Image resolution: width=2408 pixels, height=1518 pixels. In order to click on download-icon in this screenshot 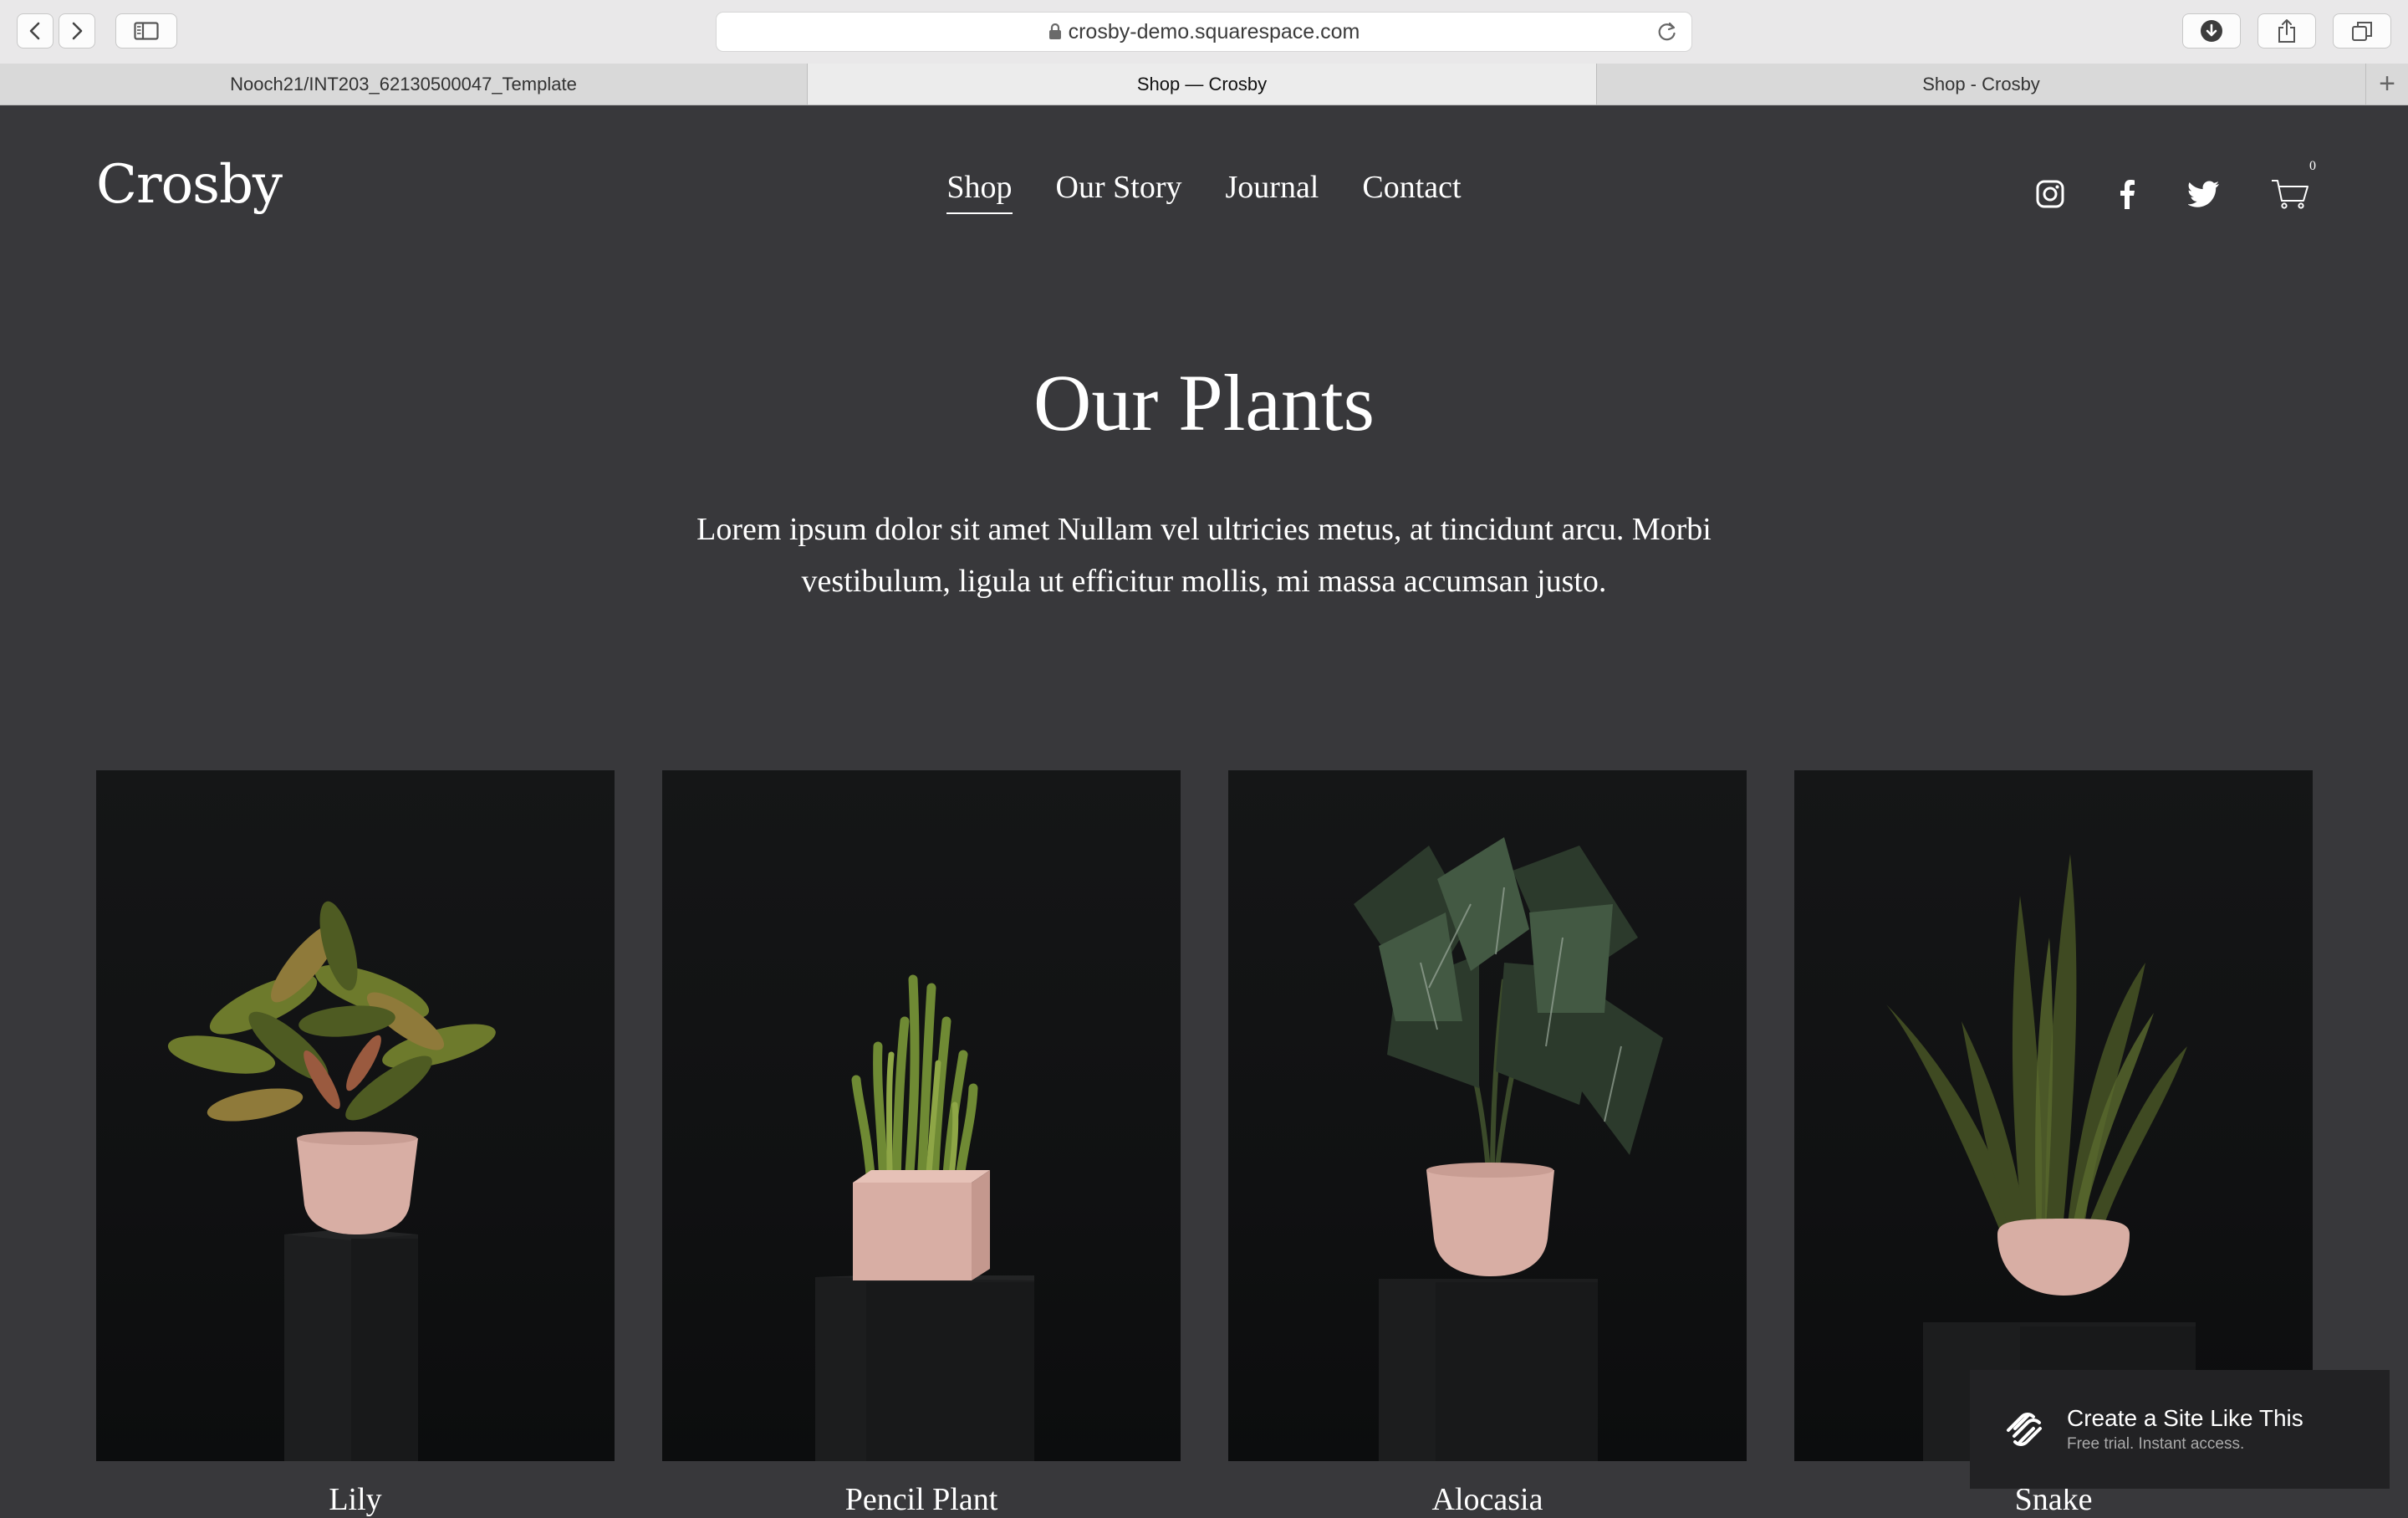, I will do `click(2212, 31)`.